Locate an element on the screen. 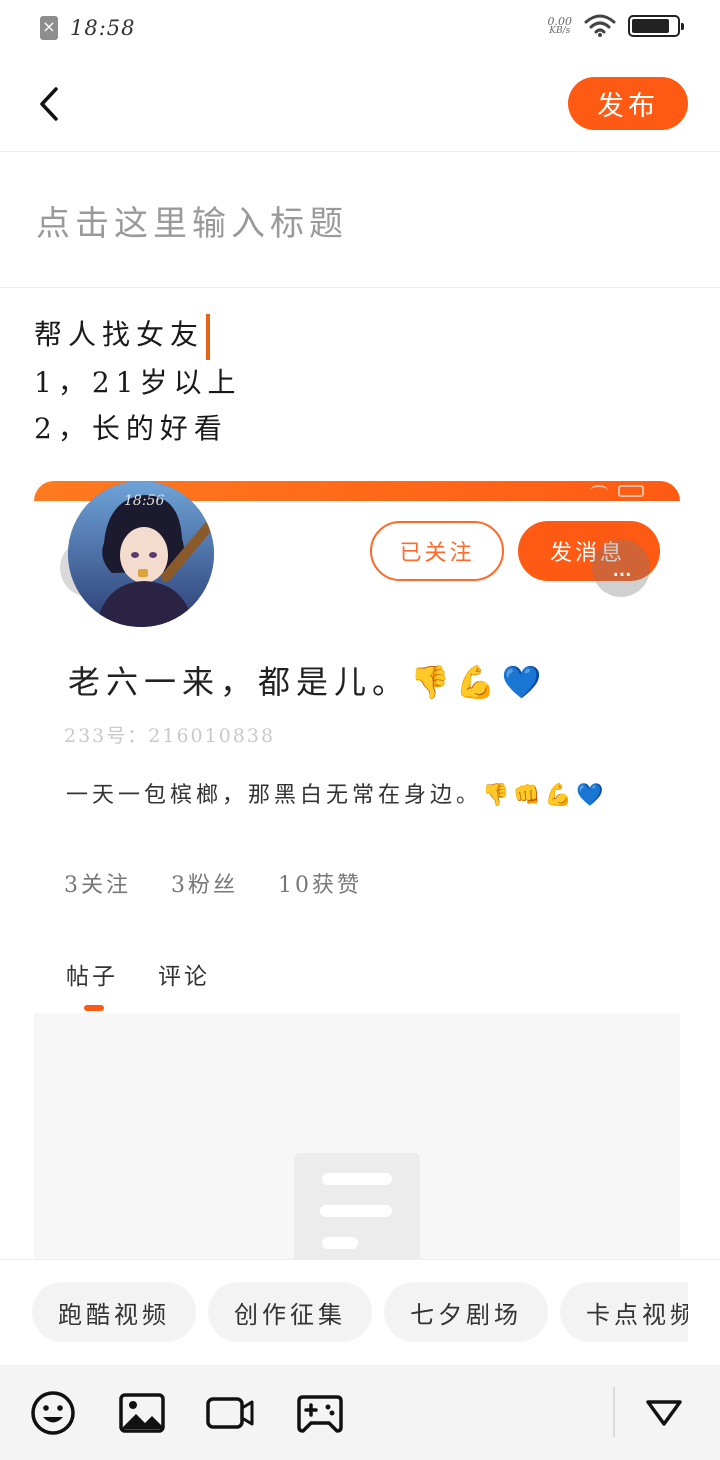 The image size is (720, 1460). status-time: 18:58 is located at coordinates (103, 28).